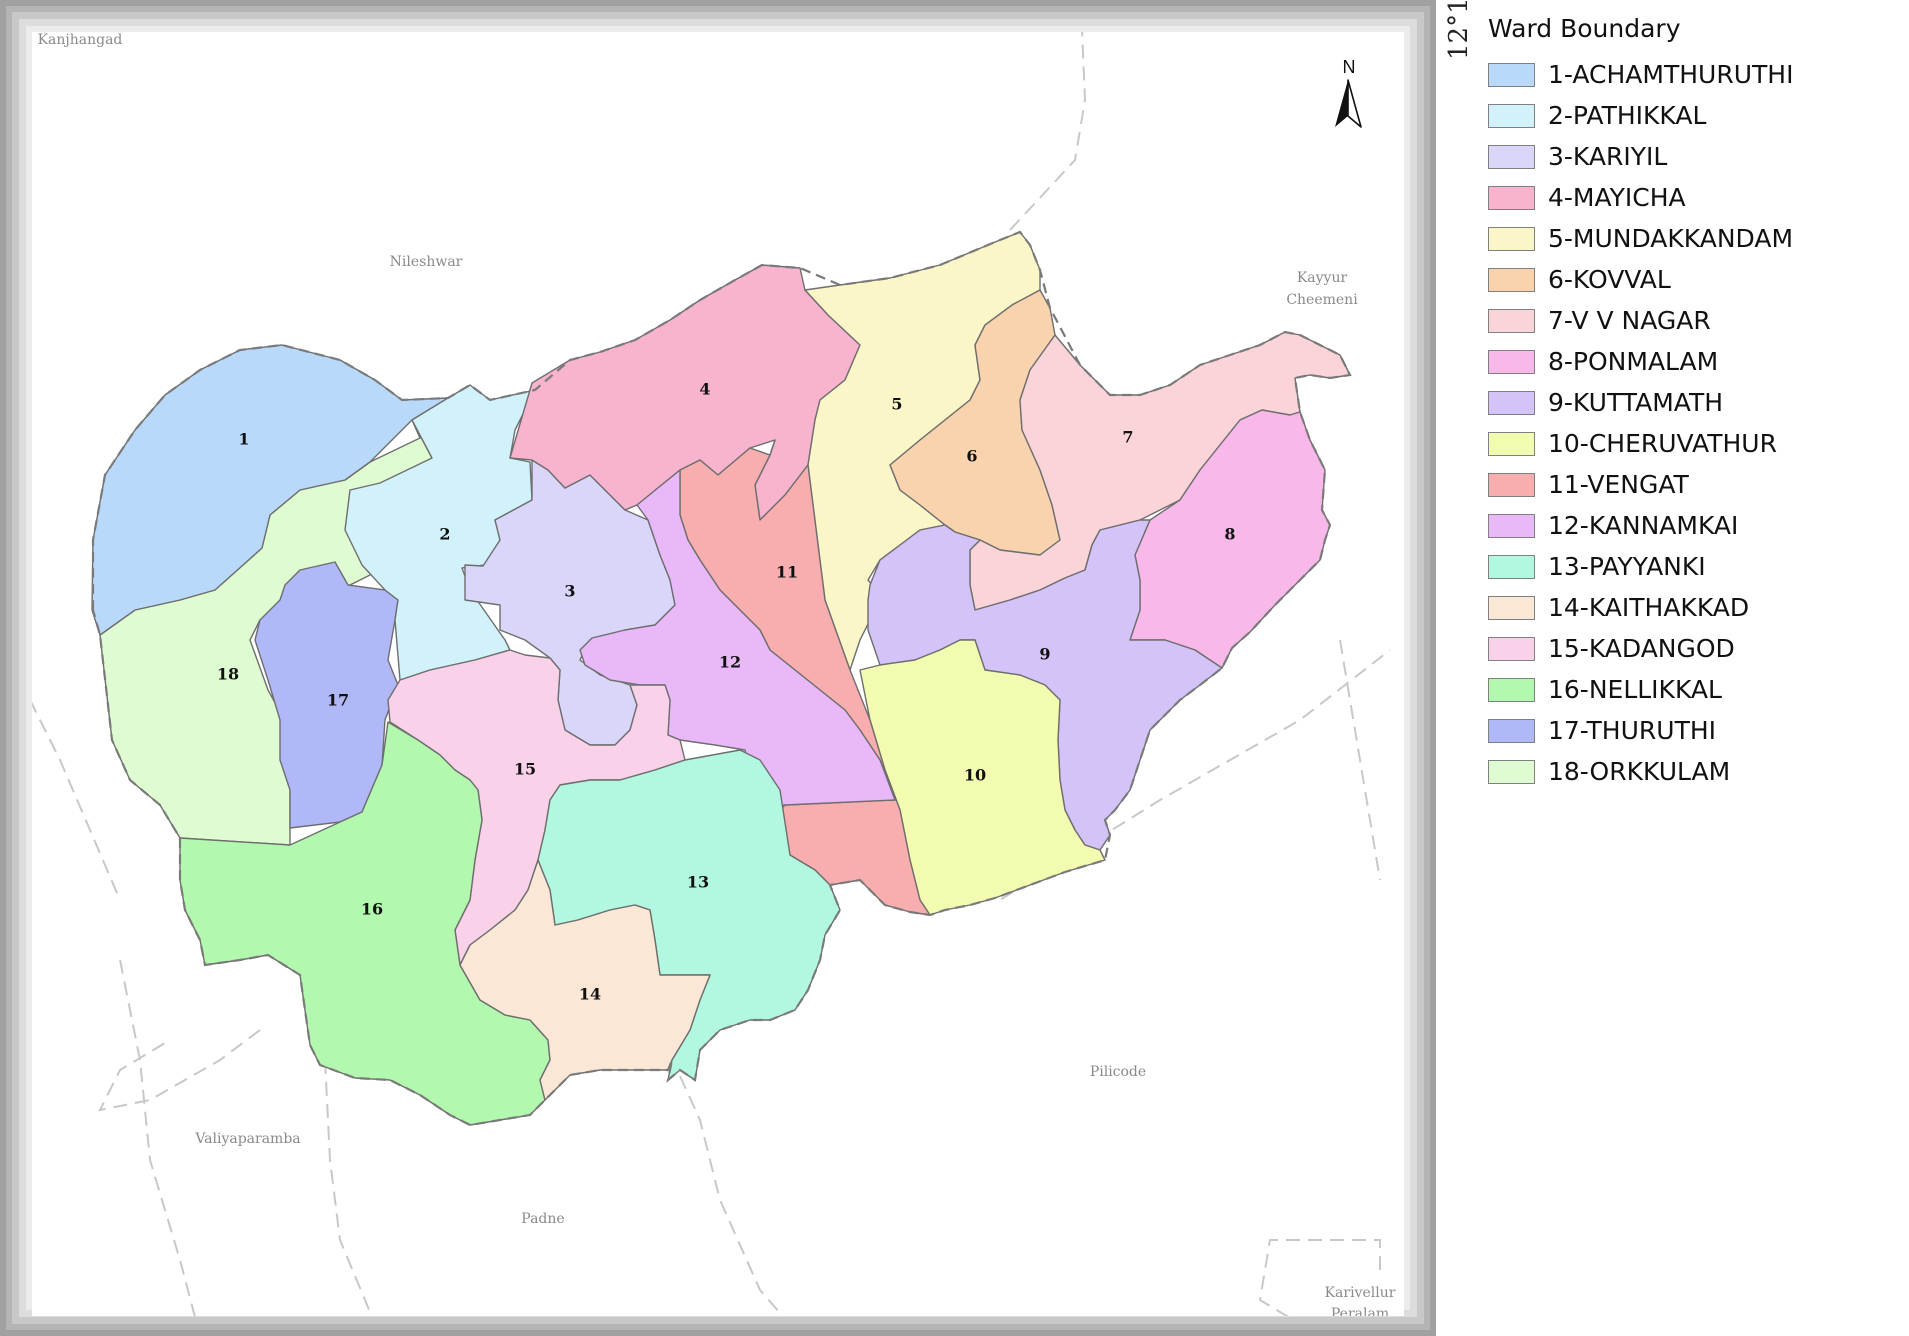 This screenshot has width=1909, height=1336. I want to click on place-label-nileshwar: Nileshwar, so click(426, 262).